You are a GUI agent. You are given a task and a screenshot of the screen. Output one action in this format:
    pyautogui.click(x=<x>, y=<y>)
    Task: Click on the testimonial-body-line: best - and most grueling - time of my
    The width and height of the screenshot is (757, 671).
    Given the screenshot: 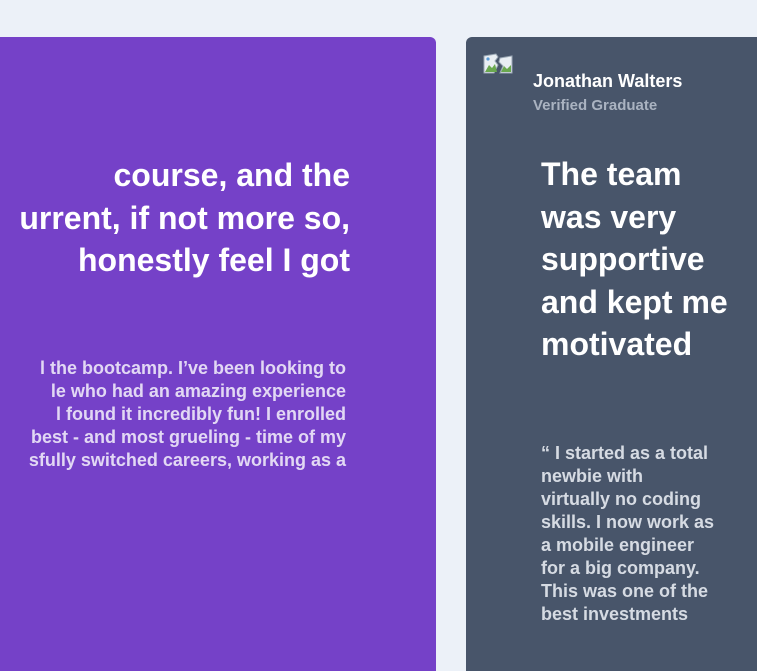 What is the action you would take?
    pyautogui.click(x=188, y=437)
    